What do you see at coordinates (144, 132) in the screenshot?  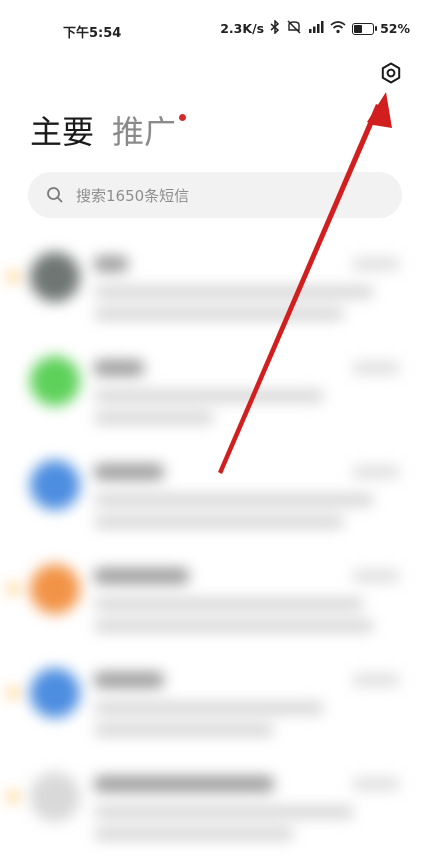 I see `tab-promotions-label: 推广` at bounding box center [144, 132].